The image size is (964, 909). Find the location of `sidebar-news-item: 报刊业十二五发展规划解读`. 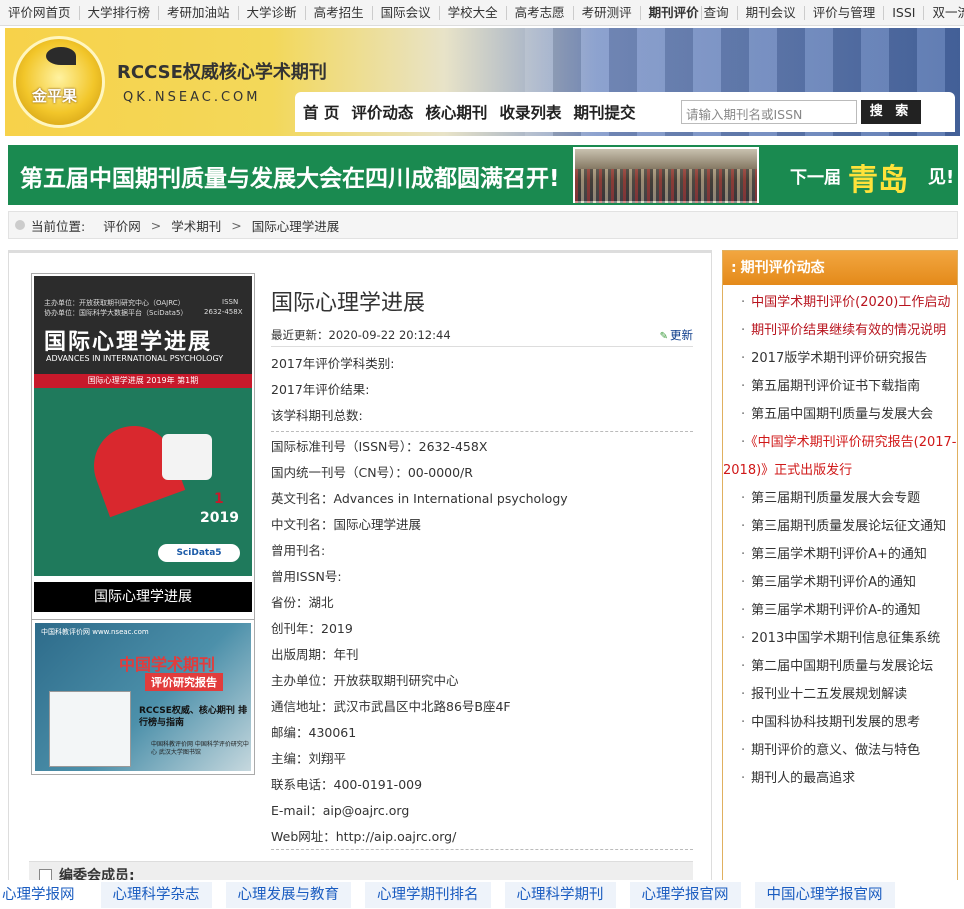

sidebar-news-item: 报刊业十二五发展规划解读 is located at coordinates (840, 695).